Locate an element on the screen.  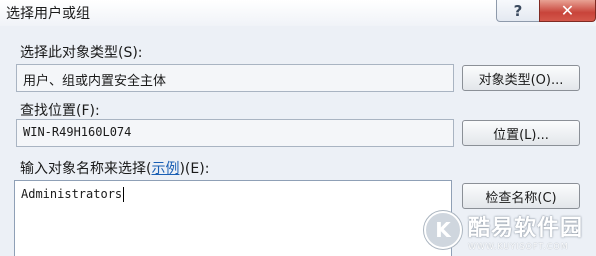
object-names-label-suffix: )(E): is located at coordinates (194, 169).